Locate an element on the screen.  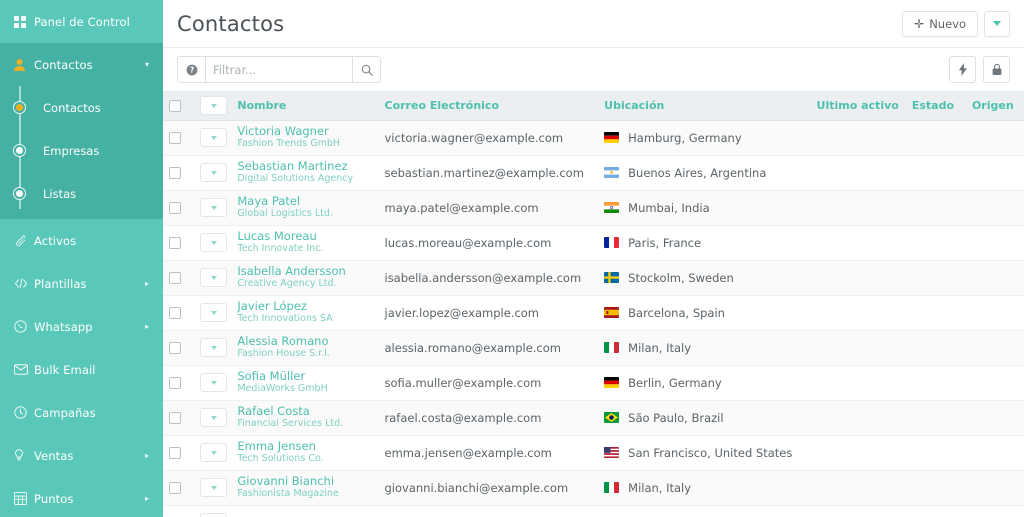
sidebar-item-empresas: Empresas is located at coordinates (81, 150).